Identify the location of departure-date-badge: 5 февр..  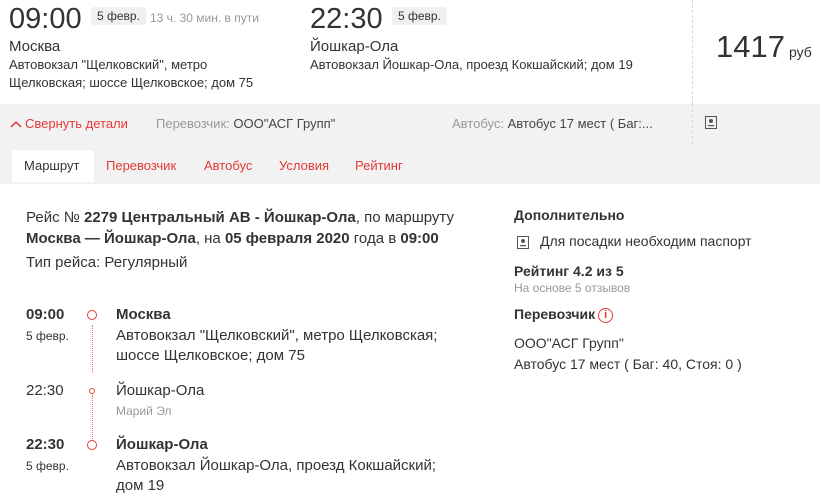
(118, 16).